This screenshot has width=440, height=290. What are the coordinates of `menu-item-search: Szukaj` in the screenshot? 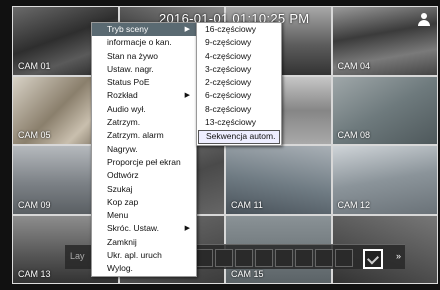 It's located at (144, 189).